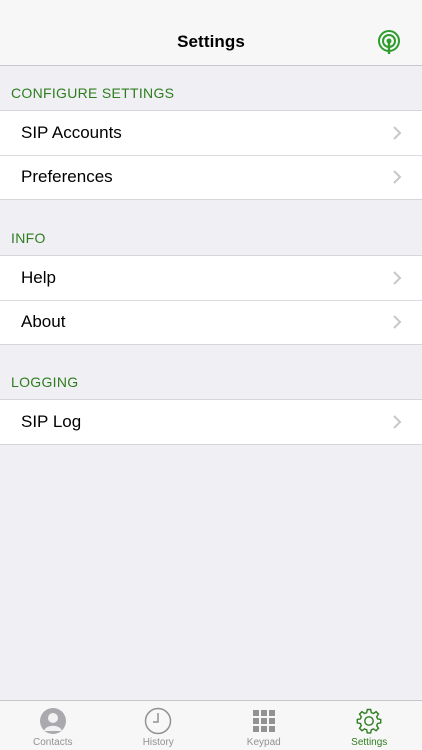  What do you see at coordinates (158, 721) in the screenshot?
I see `clock-icon` at bounding box center [158, 721].